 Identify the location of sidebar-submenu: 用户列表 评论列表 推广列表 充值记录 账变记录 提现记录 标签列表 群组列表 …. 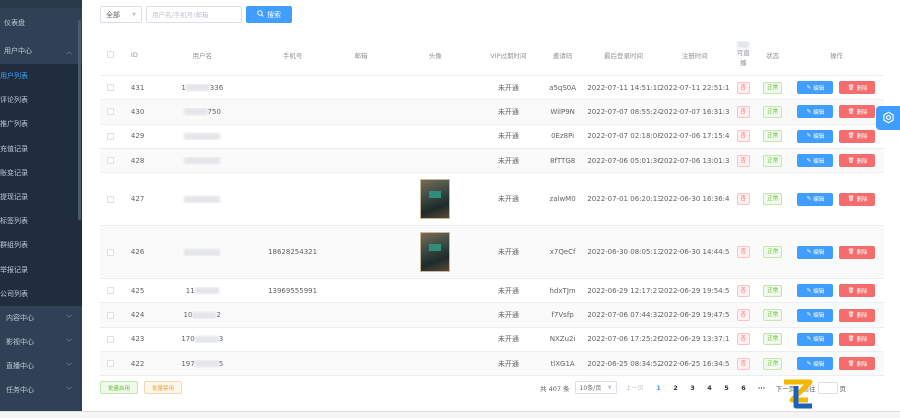
(41, 185).